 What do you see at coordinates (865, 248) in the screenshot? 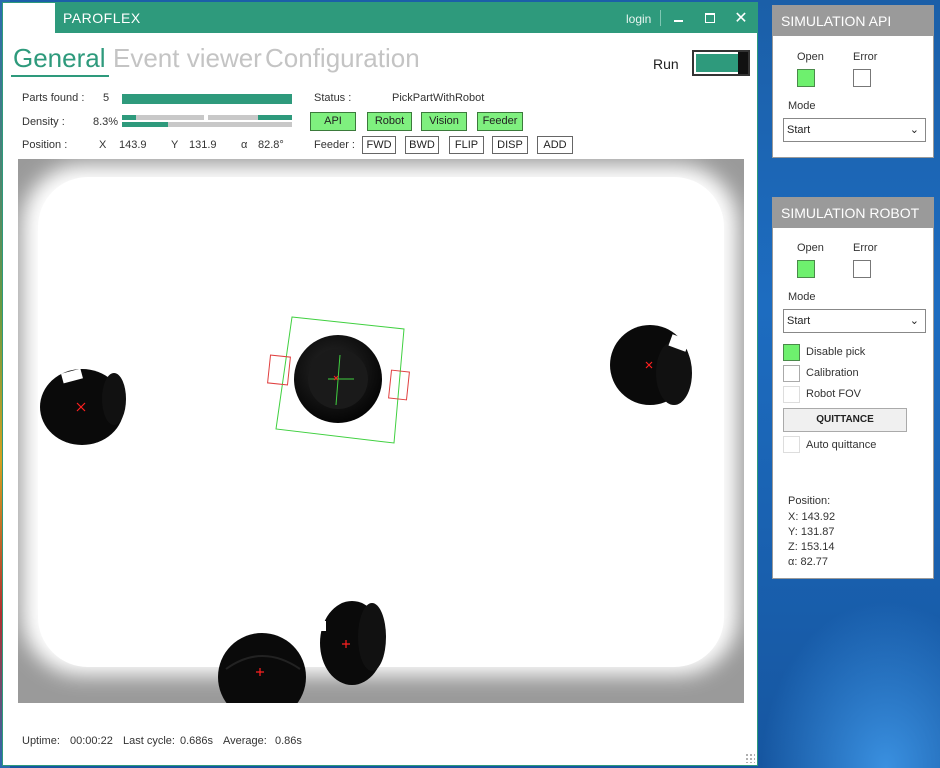
I see `robot-error-label: Error` at bounding box center [865, 248].